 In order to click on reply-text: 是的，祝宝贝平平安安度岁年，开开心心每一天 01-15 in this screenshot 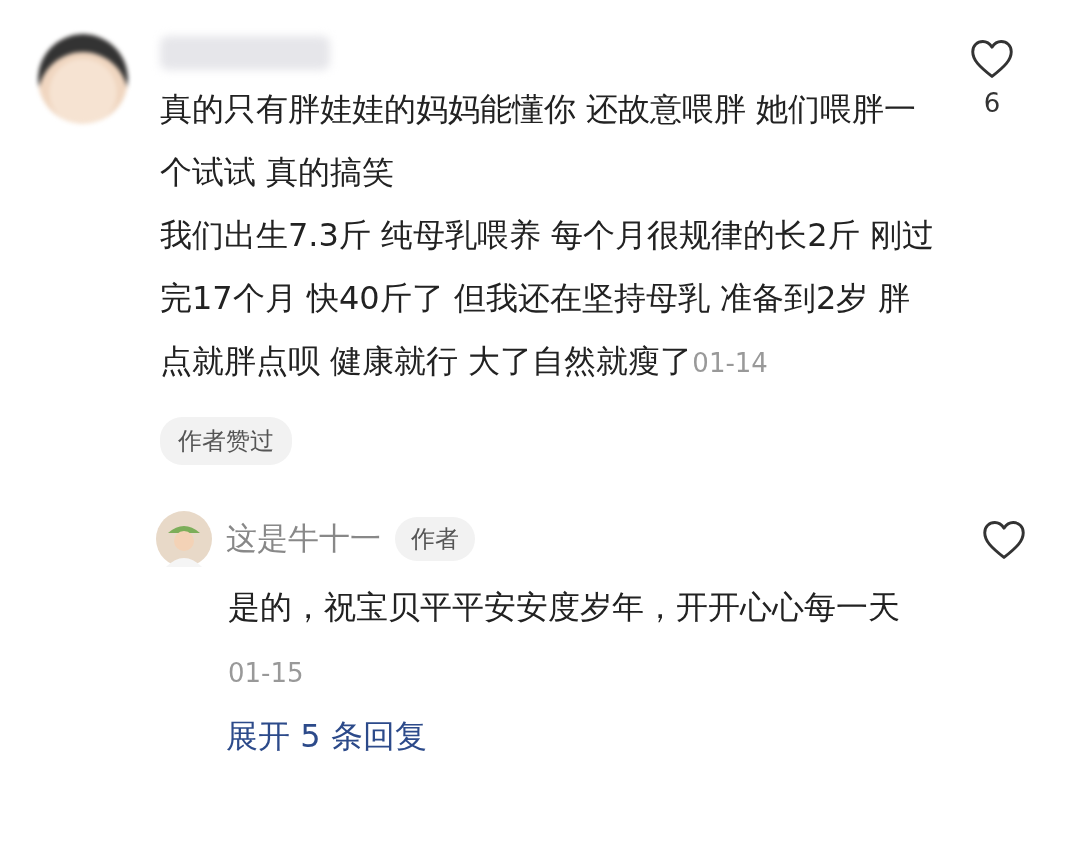, I will do `click(564, 638)`.